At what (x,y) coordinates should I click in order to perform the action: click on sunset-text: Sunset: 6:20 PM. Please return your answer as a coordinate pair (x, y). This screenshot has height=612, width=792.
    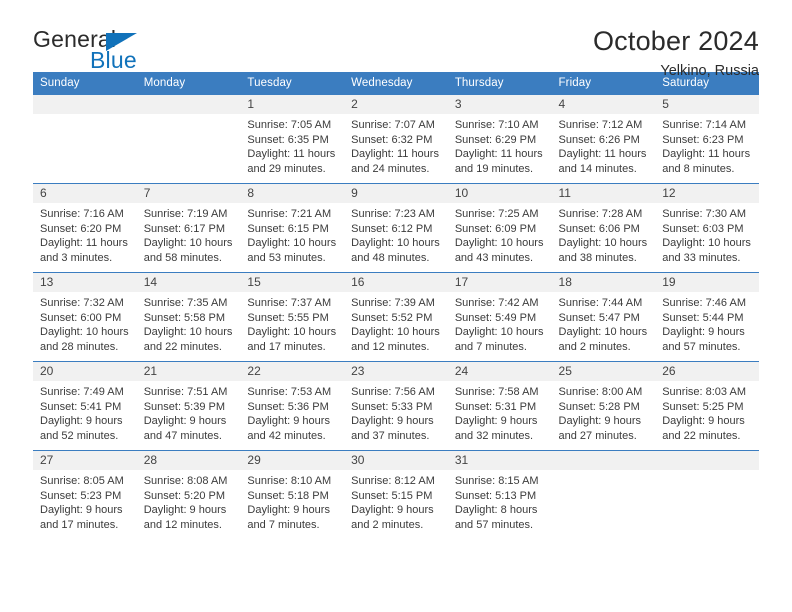
    Looking at the image, I should click on (81, 228).